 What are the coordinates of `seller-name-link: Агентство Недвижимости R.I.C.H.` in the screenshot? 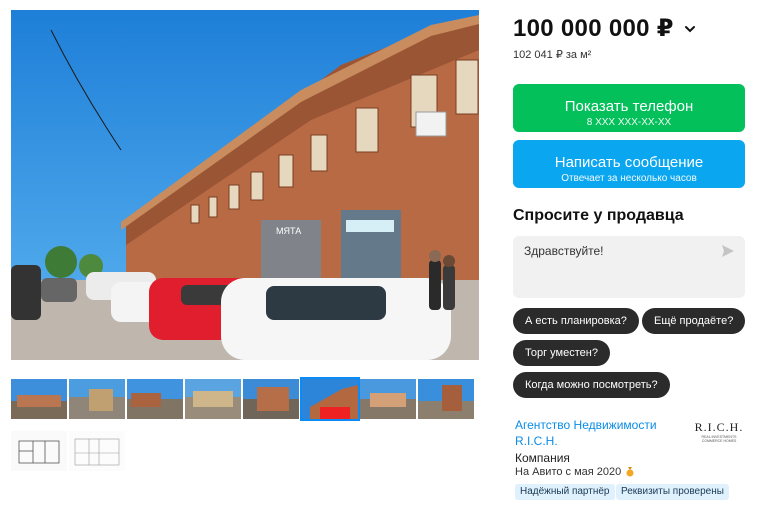 It's located at (595, 433).